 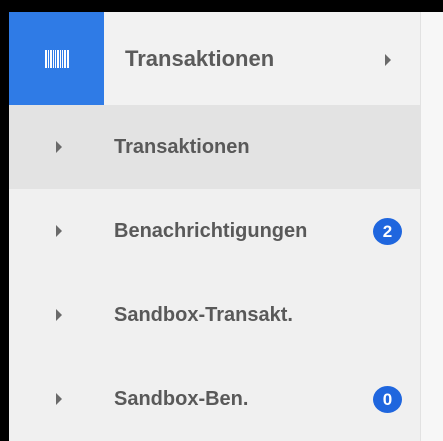 I want to click on menu-item-label: Transaktionen, so click(x=182, y=147).